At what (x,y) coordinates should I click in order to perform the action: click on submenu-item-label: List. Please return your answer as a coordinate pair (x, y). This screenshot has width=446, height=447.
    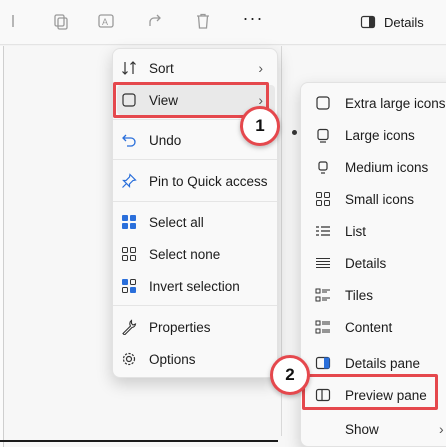
    Looking at the image, I should click on (356, 231).